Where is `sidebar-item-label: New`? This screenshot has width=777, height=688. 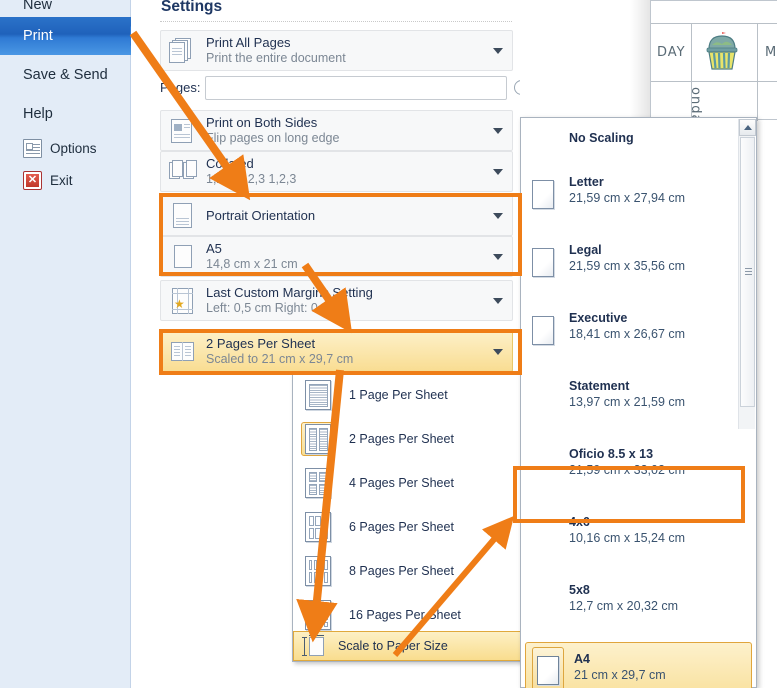 sidebar-item-label: New is located at coordinates (38, 6).